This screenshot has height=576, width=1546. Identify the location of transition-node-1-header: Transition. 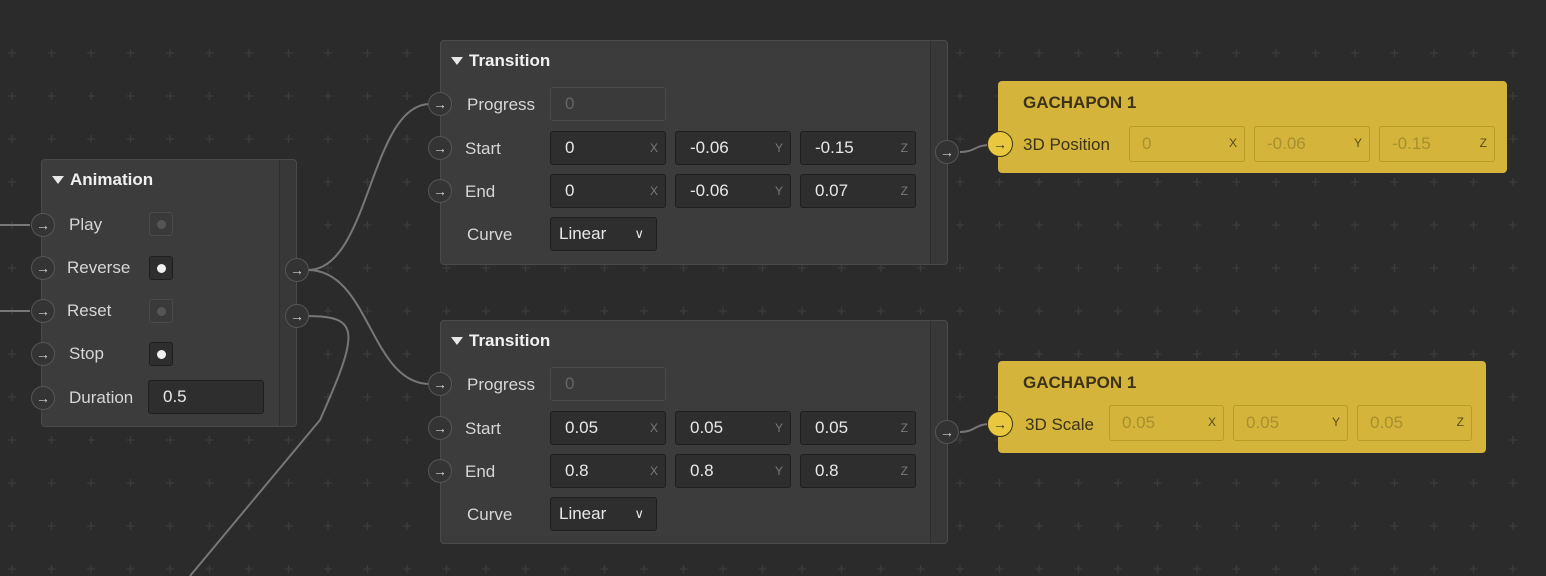
(500, 61).